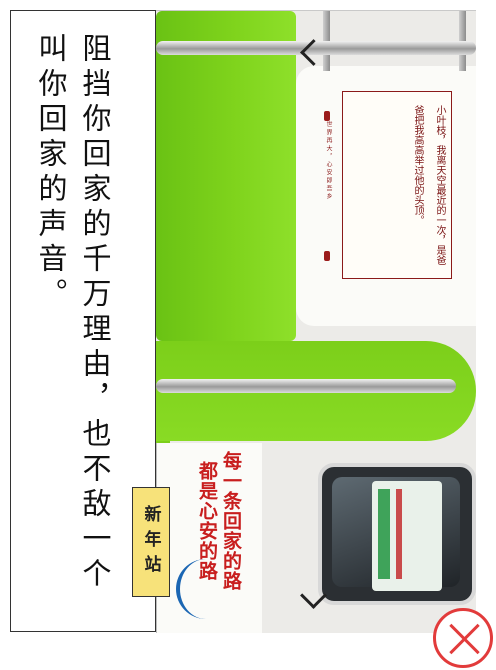 Image resolution: width=496 pixels, height=670 pixels. Describe the element at coordinates (328, 161) in the screenshot. I see `poem-subtitle: 世界再大，心安即吾乡` at that location.